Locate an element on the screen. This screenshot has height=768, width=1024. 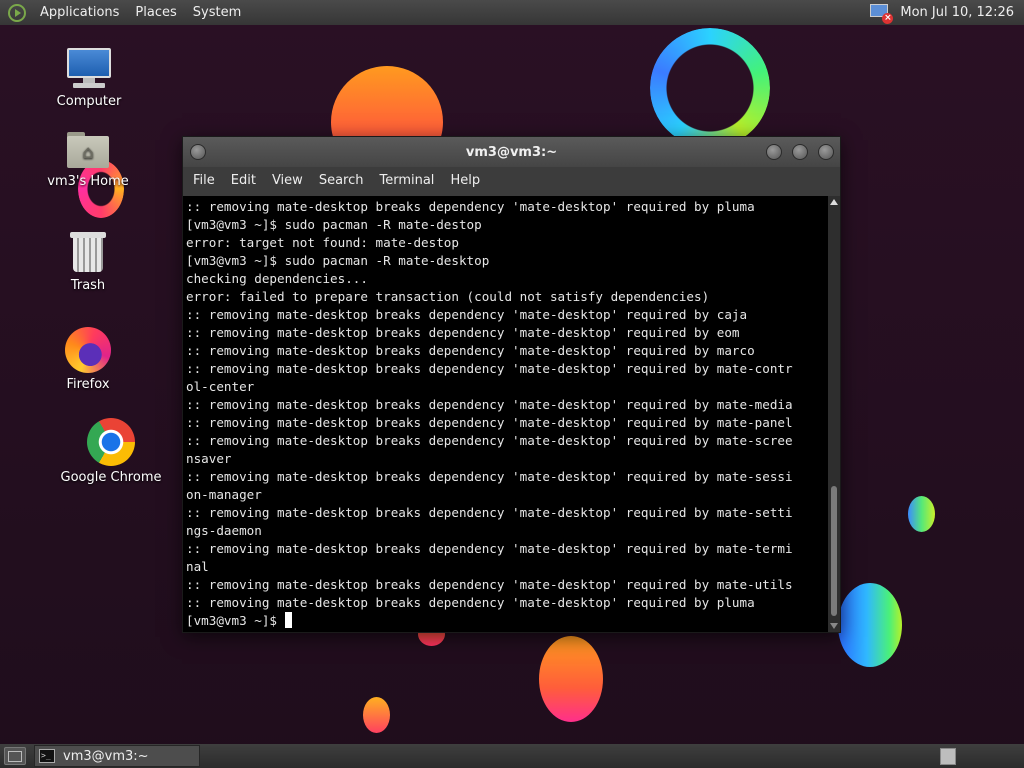
terminal-line: ngs-daemon is located at coordinates (224, 530).